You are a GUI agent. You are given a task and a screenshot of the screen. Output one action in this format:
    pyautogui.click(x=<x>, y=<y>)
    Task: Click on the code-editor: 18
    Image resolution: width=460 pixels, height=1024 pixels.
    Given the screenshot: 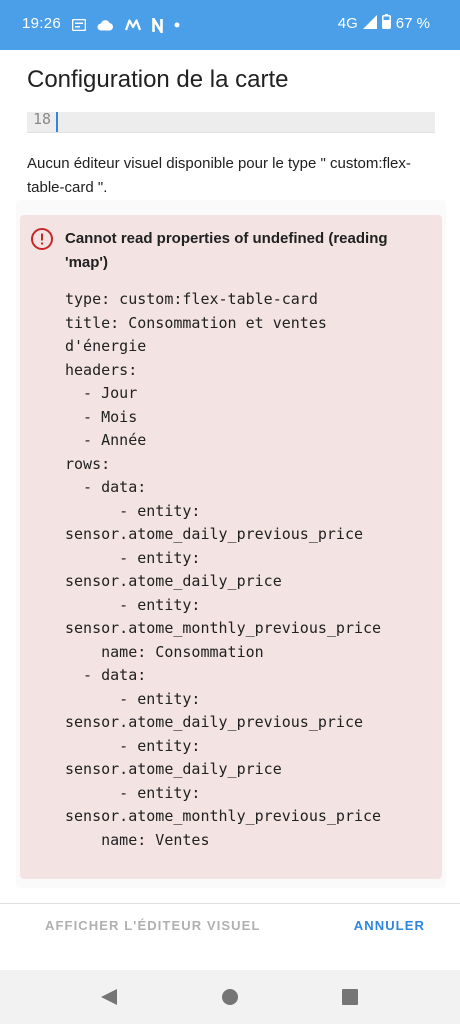 What is the action you would take?
    pyautogui.click(x=231, y=121)
    